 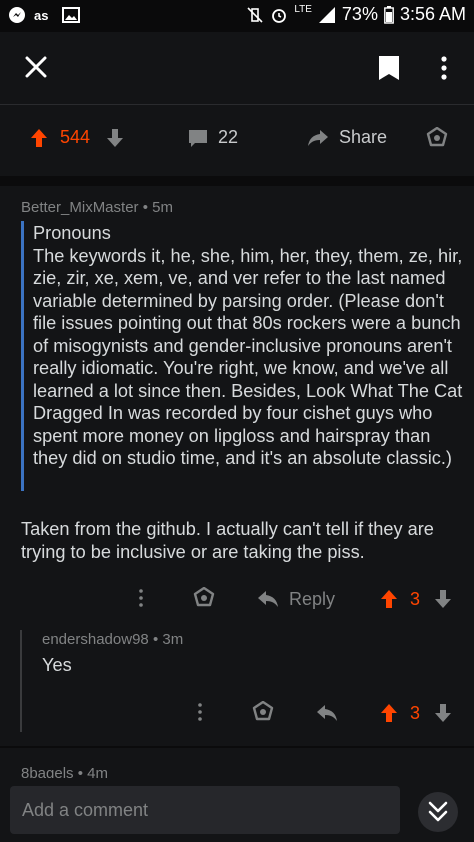 I want to click on thread-line, so click(x=21, y=681).